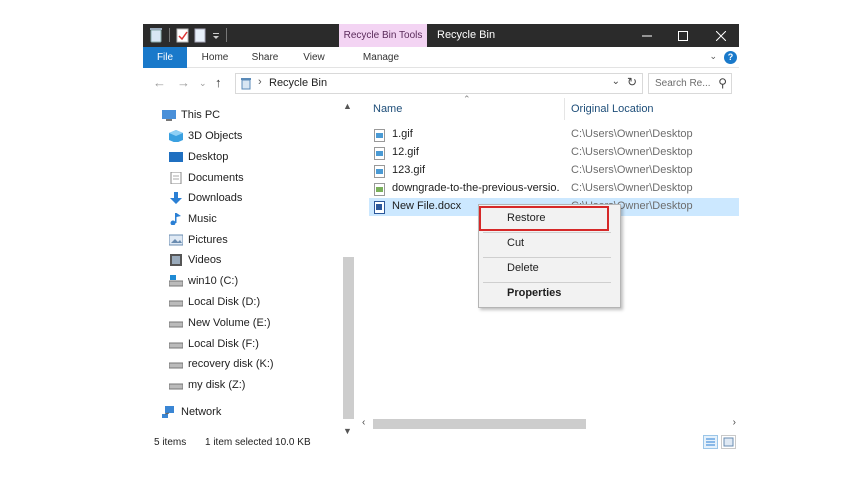 The width and height of the screenshot is (856, 482). What do you see at coordinates (226, 35) in the screenshot?
I see `toolbar-divider` at bounding box center [226, 35].